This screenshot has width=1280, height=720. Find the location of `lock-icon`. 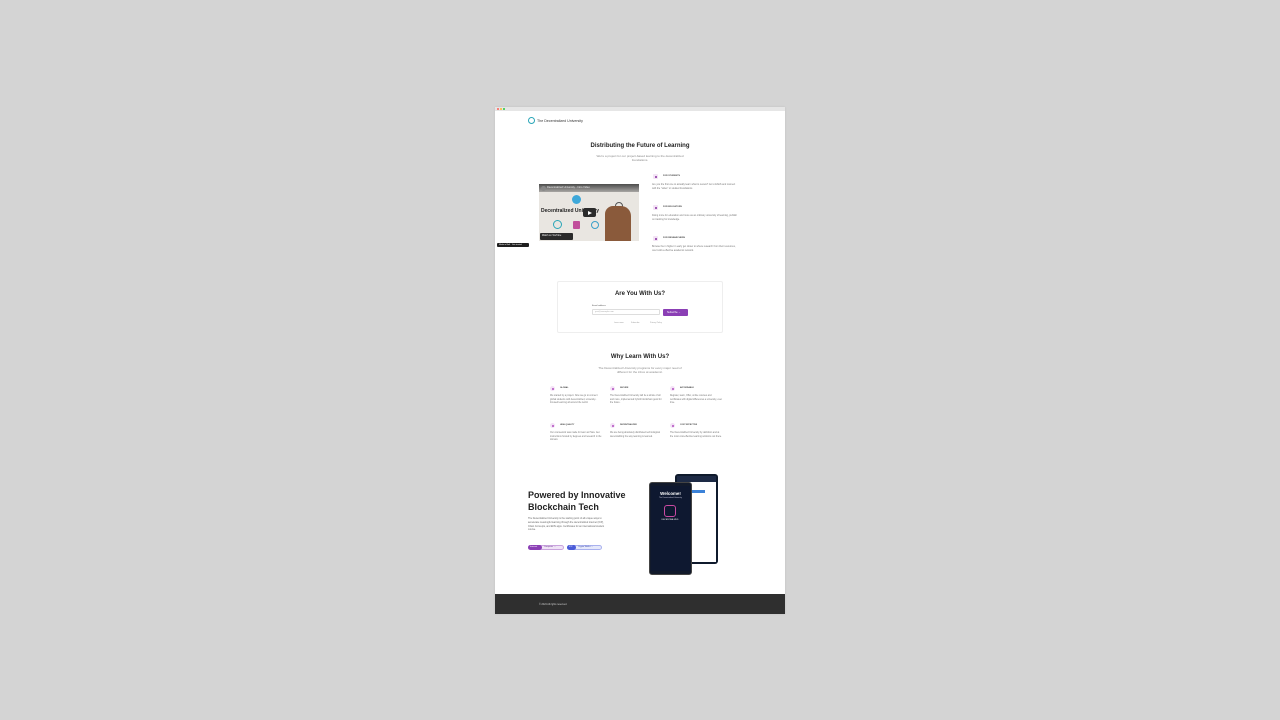

lock-icon is located at coordinates (612, 388).